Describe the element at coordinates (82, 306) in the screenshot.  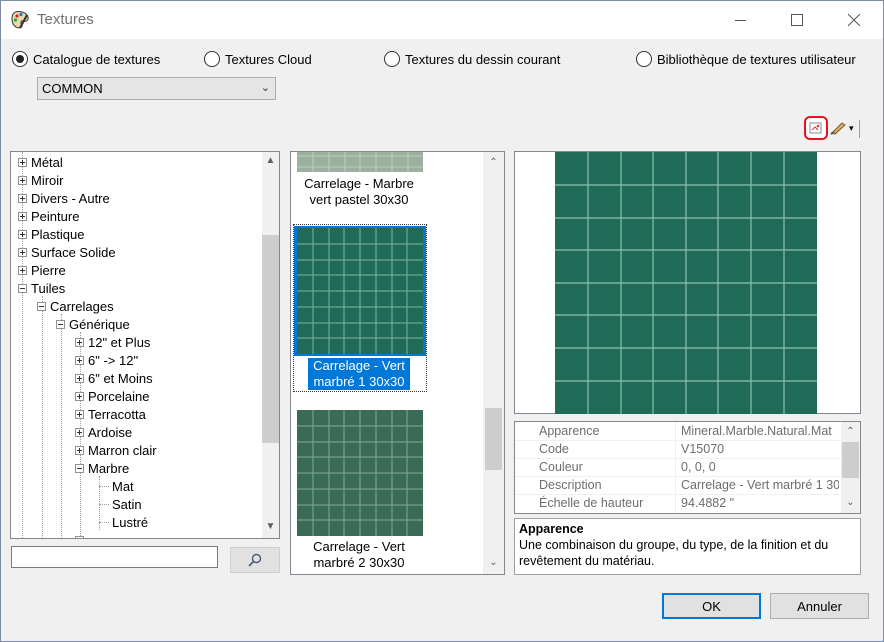
I see `tree-item-label: Carrelages` at that location.